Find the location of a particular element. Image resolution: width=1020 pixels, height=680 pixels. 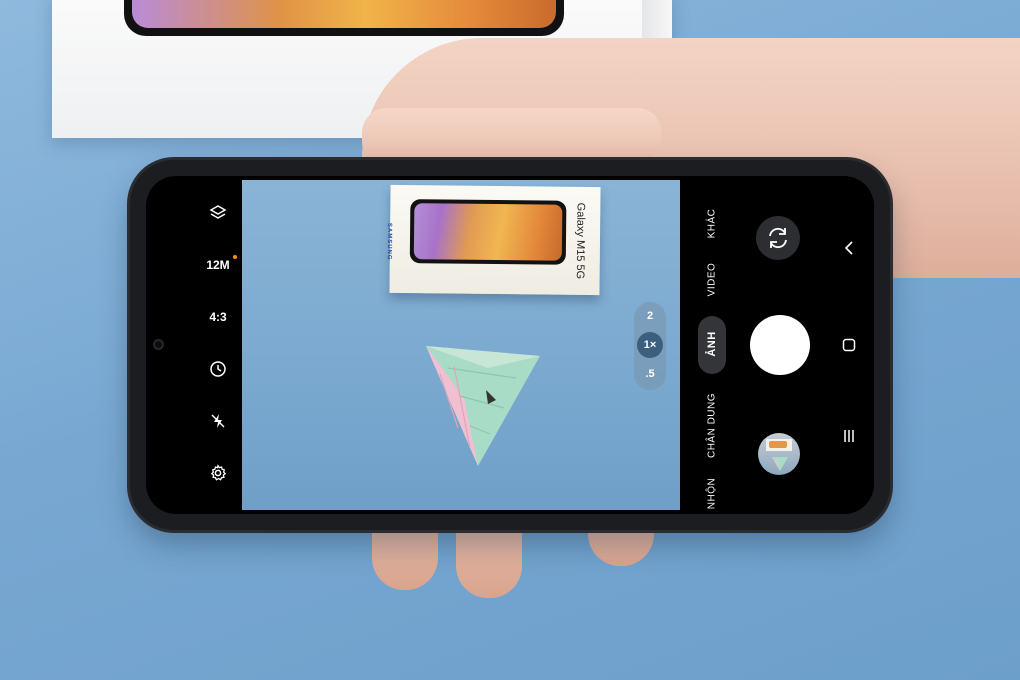

layers-icon is located at coordinates (218, 212).